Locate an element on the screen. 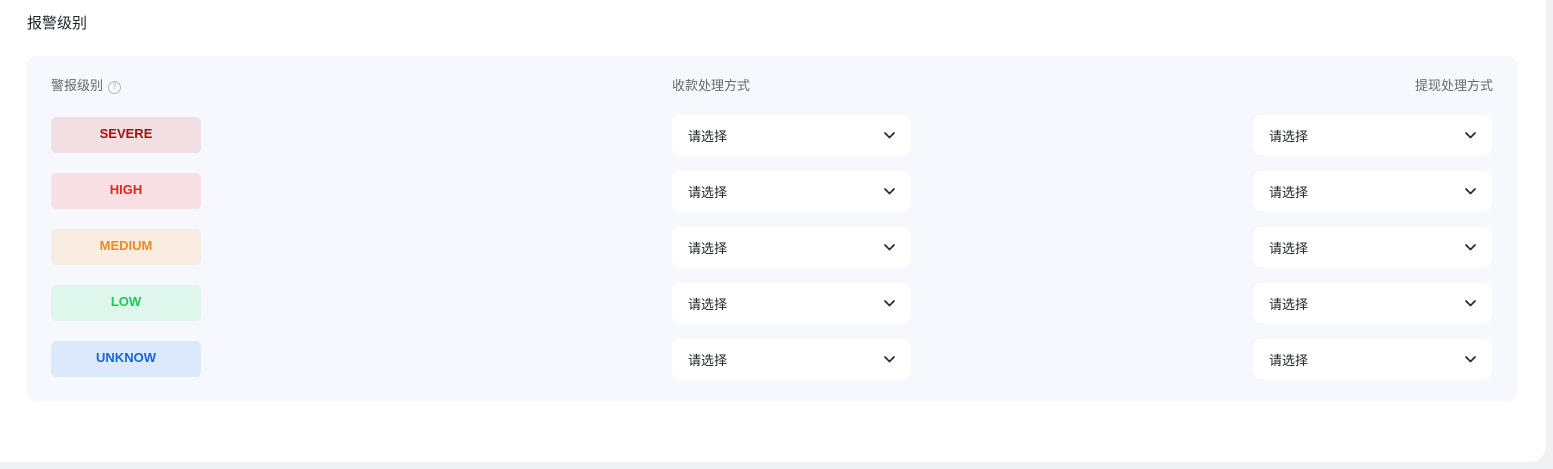 Image resolution: width=1553 pixels, height=469 pixels. table-row: LOW 请选择 请选择 is located at coordinates (772, 303).